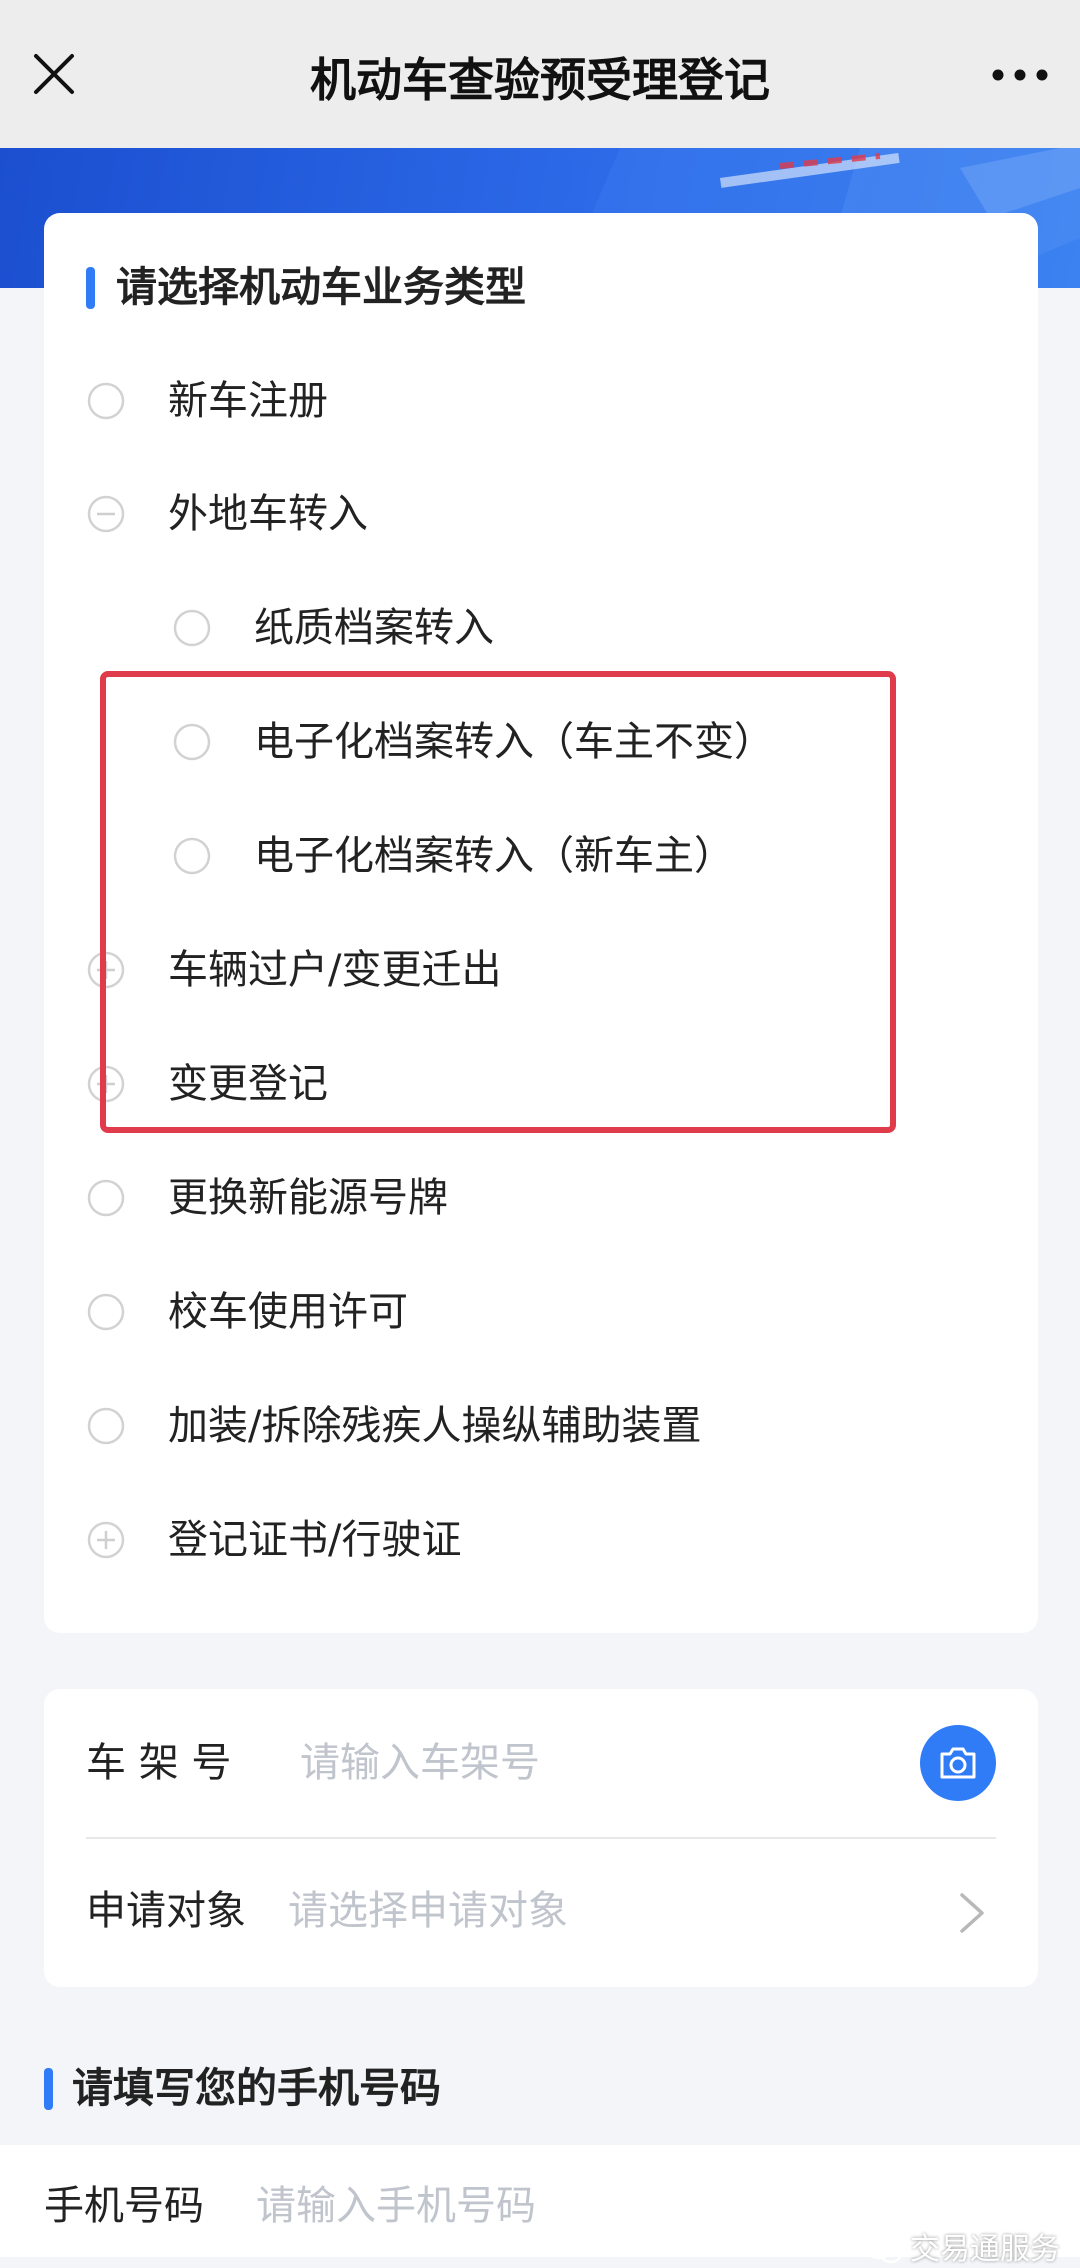 The image size is (1080, 2268). I want to click on option-new-car-registration: 新车注册, so click(486, 401).